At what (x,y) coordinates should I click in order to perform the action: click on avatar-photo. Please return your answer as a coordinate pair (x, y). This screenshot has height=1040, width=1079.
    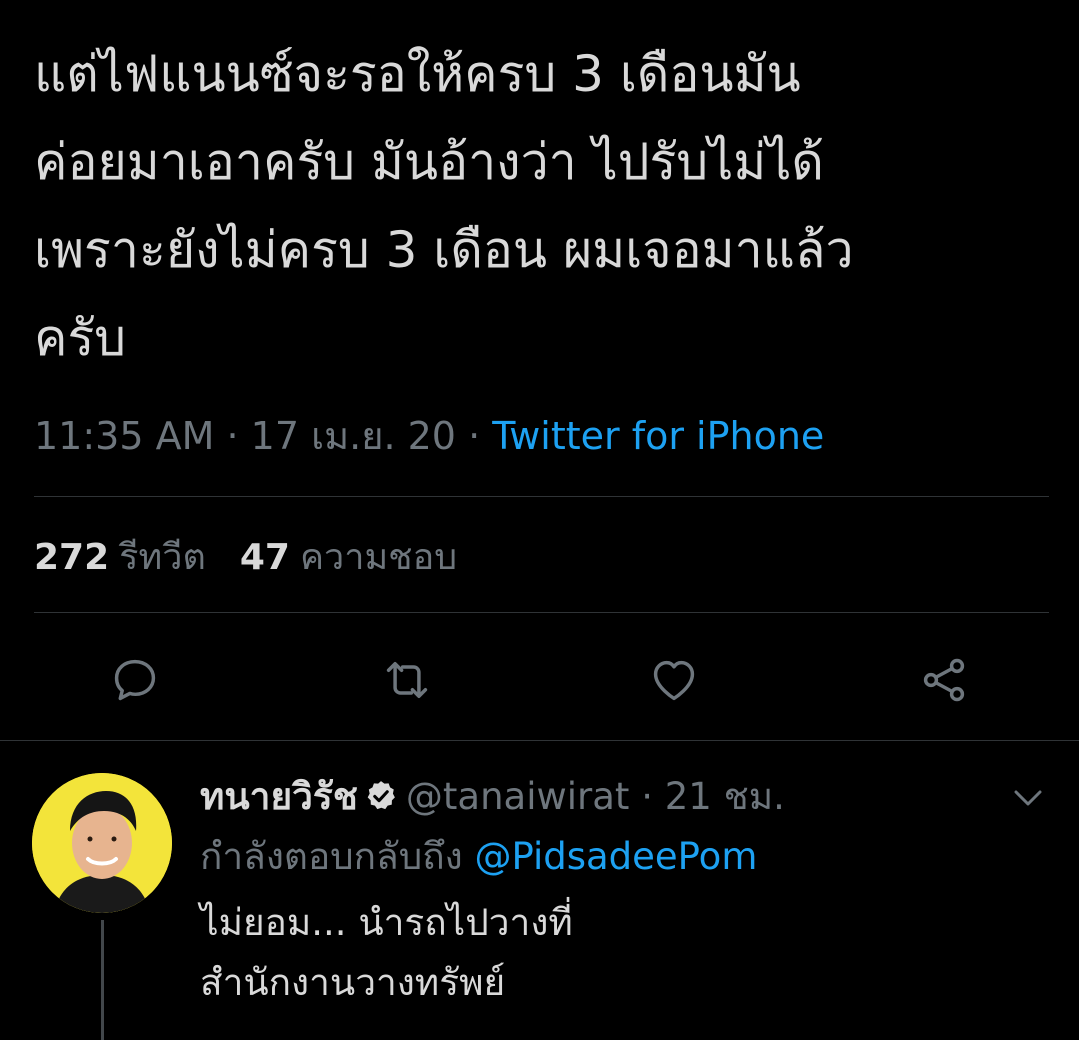
    Looking at the image, I should click on (102, 843).